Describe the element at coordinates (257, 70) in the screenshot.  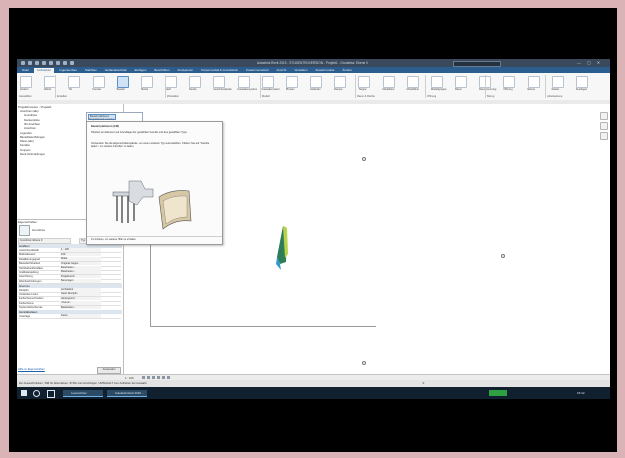
I see `tab-9: Zusammenarbeit` at that location.